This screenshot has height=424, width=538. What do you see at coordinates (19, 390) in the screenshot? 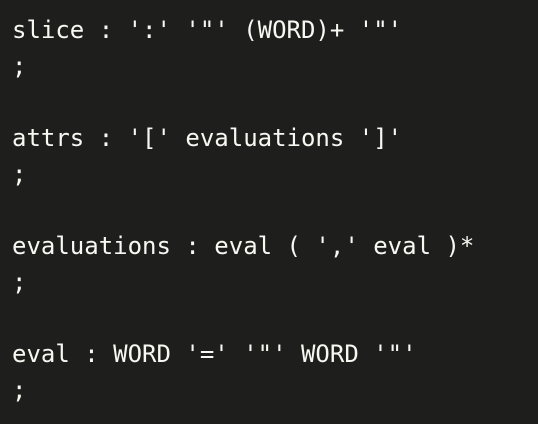
I see `code-line-eval-terminator: ;` at bounding box center [19, 390].